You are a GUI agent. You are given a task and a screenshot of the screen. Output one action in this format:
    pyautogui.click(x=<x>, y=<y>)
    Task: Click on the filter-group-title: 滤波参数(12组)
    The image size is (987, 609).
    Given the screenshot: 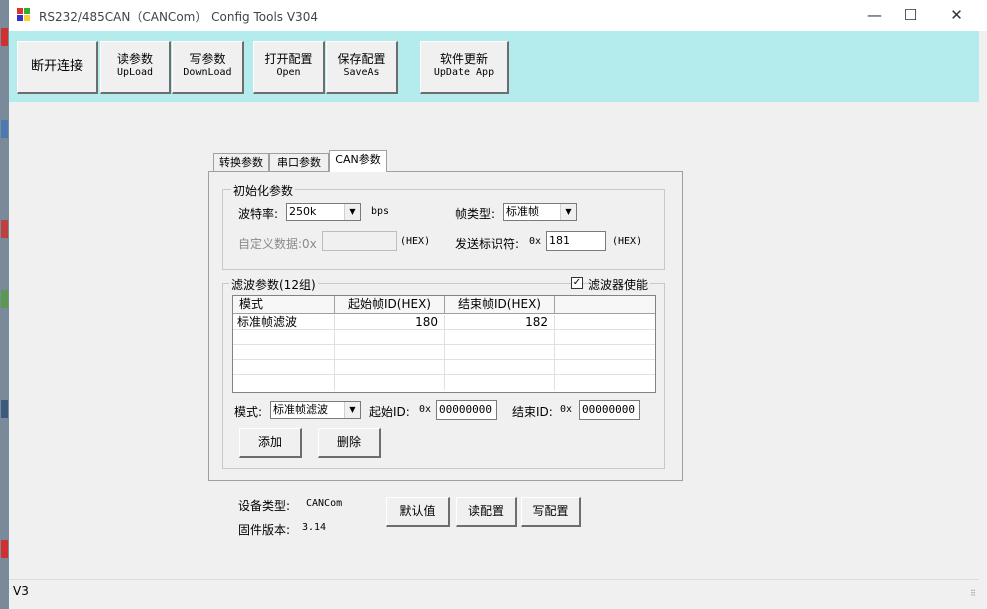 What is the action you would take?
    pyautogui.click(x=273, y=284)
    